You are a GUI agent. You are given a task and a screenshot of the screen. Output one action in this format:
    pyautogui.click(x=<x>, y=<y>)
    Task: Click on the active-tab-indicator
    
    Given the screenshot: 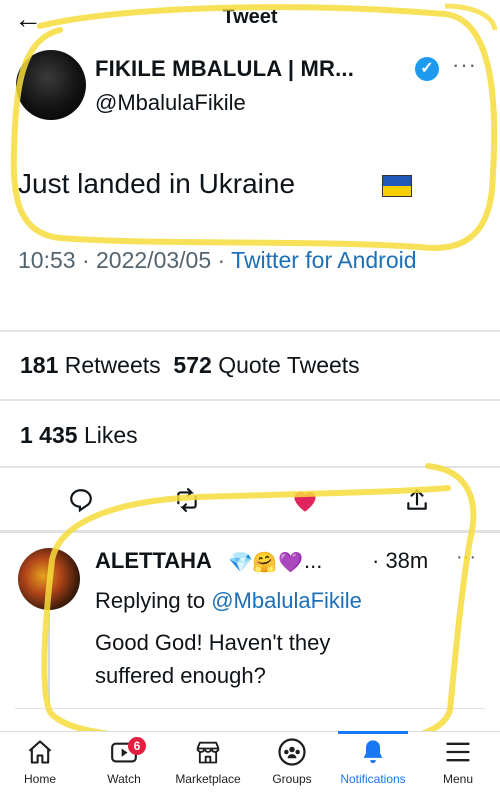 What is the action you would take?
    pyautogui.click(x=373, y=732)
    